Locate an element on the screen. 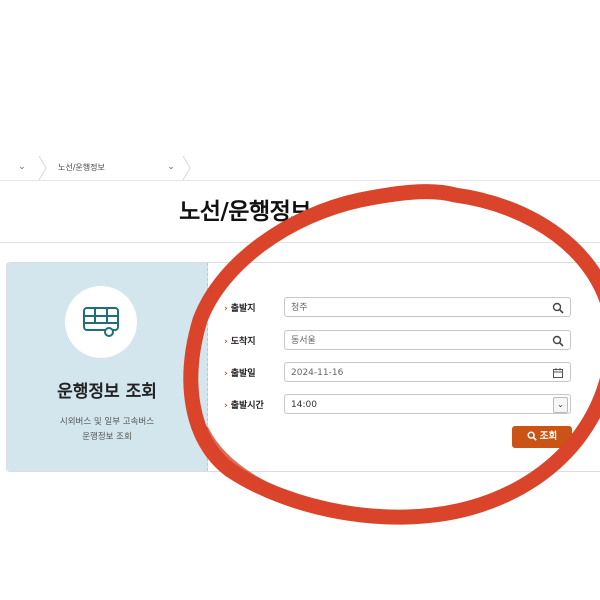 The image size is (600, 600). departure-value: 청주 is located at coordinates (299, 308).